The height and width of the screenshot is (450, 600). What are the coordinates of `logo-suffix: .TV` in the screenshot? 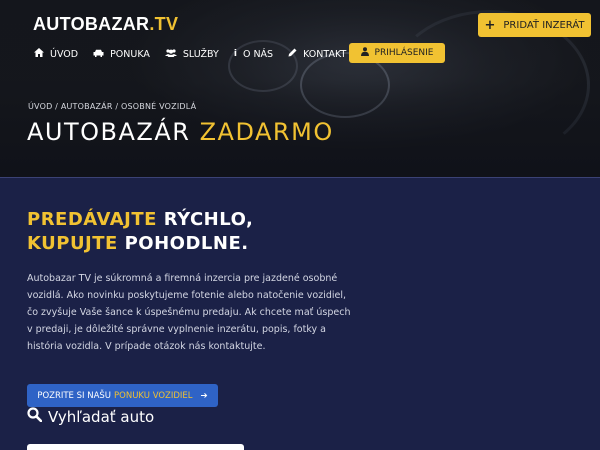 It's located at (164, 24).